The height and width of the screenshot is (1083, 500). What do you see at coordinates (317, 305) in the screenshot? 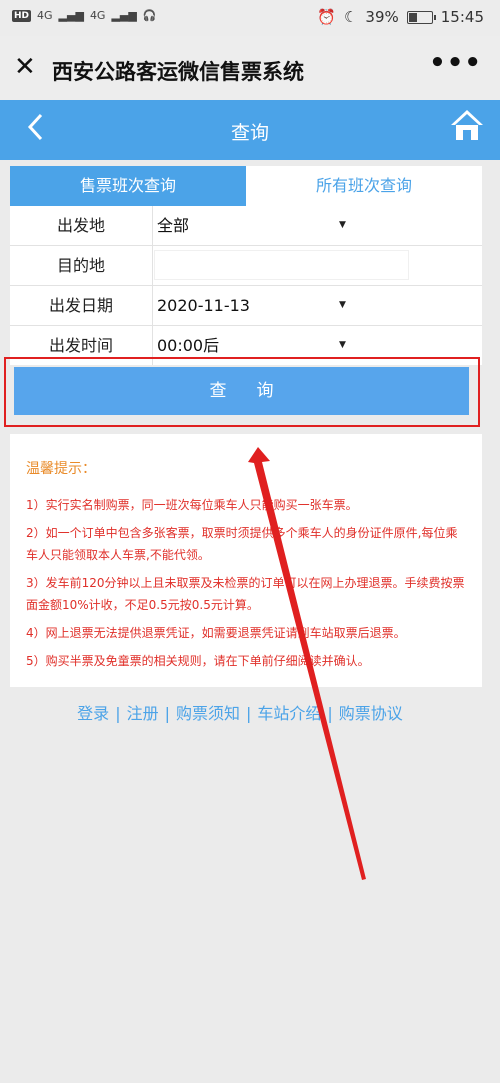
I see `date-select: 2020-11-13 ▼` at bounding box center [317, 305].